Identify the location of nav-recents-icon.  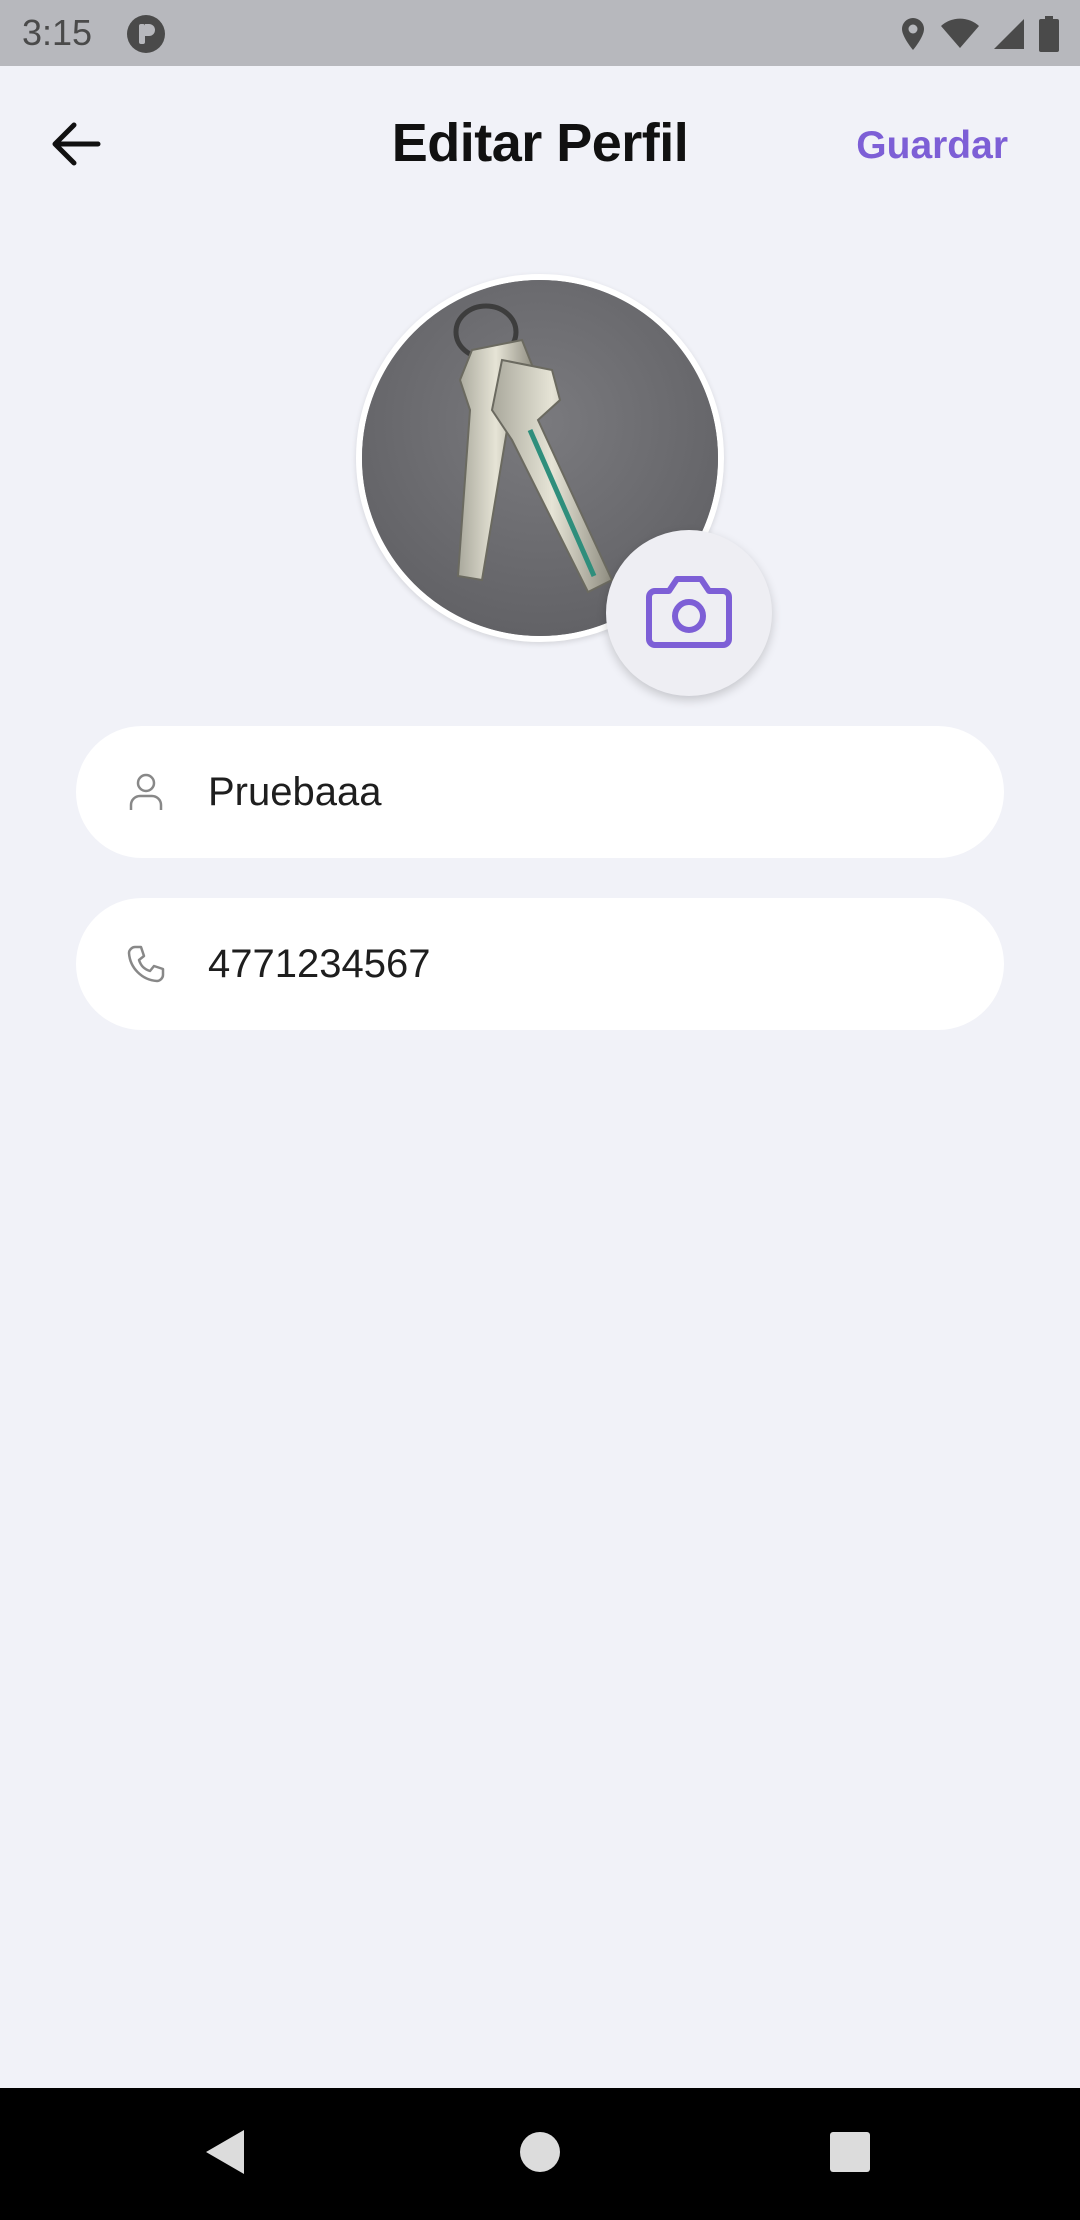
(850, 2154).